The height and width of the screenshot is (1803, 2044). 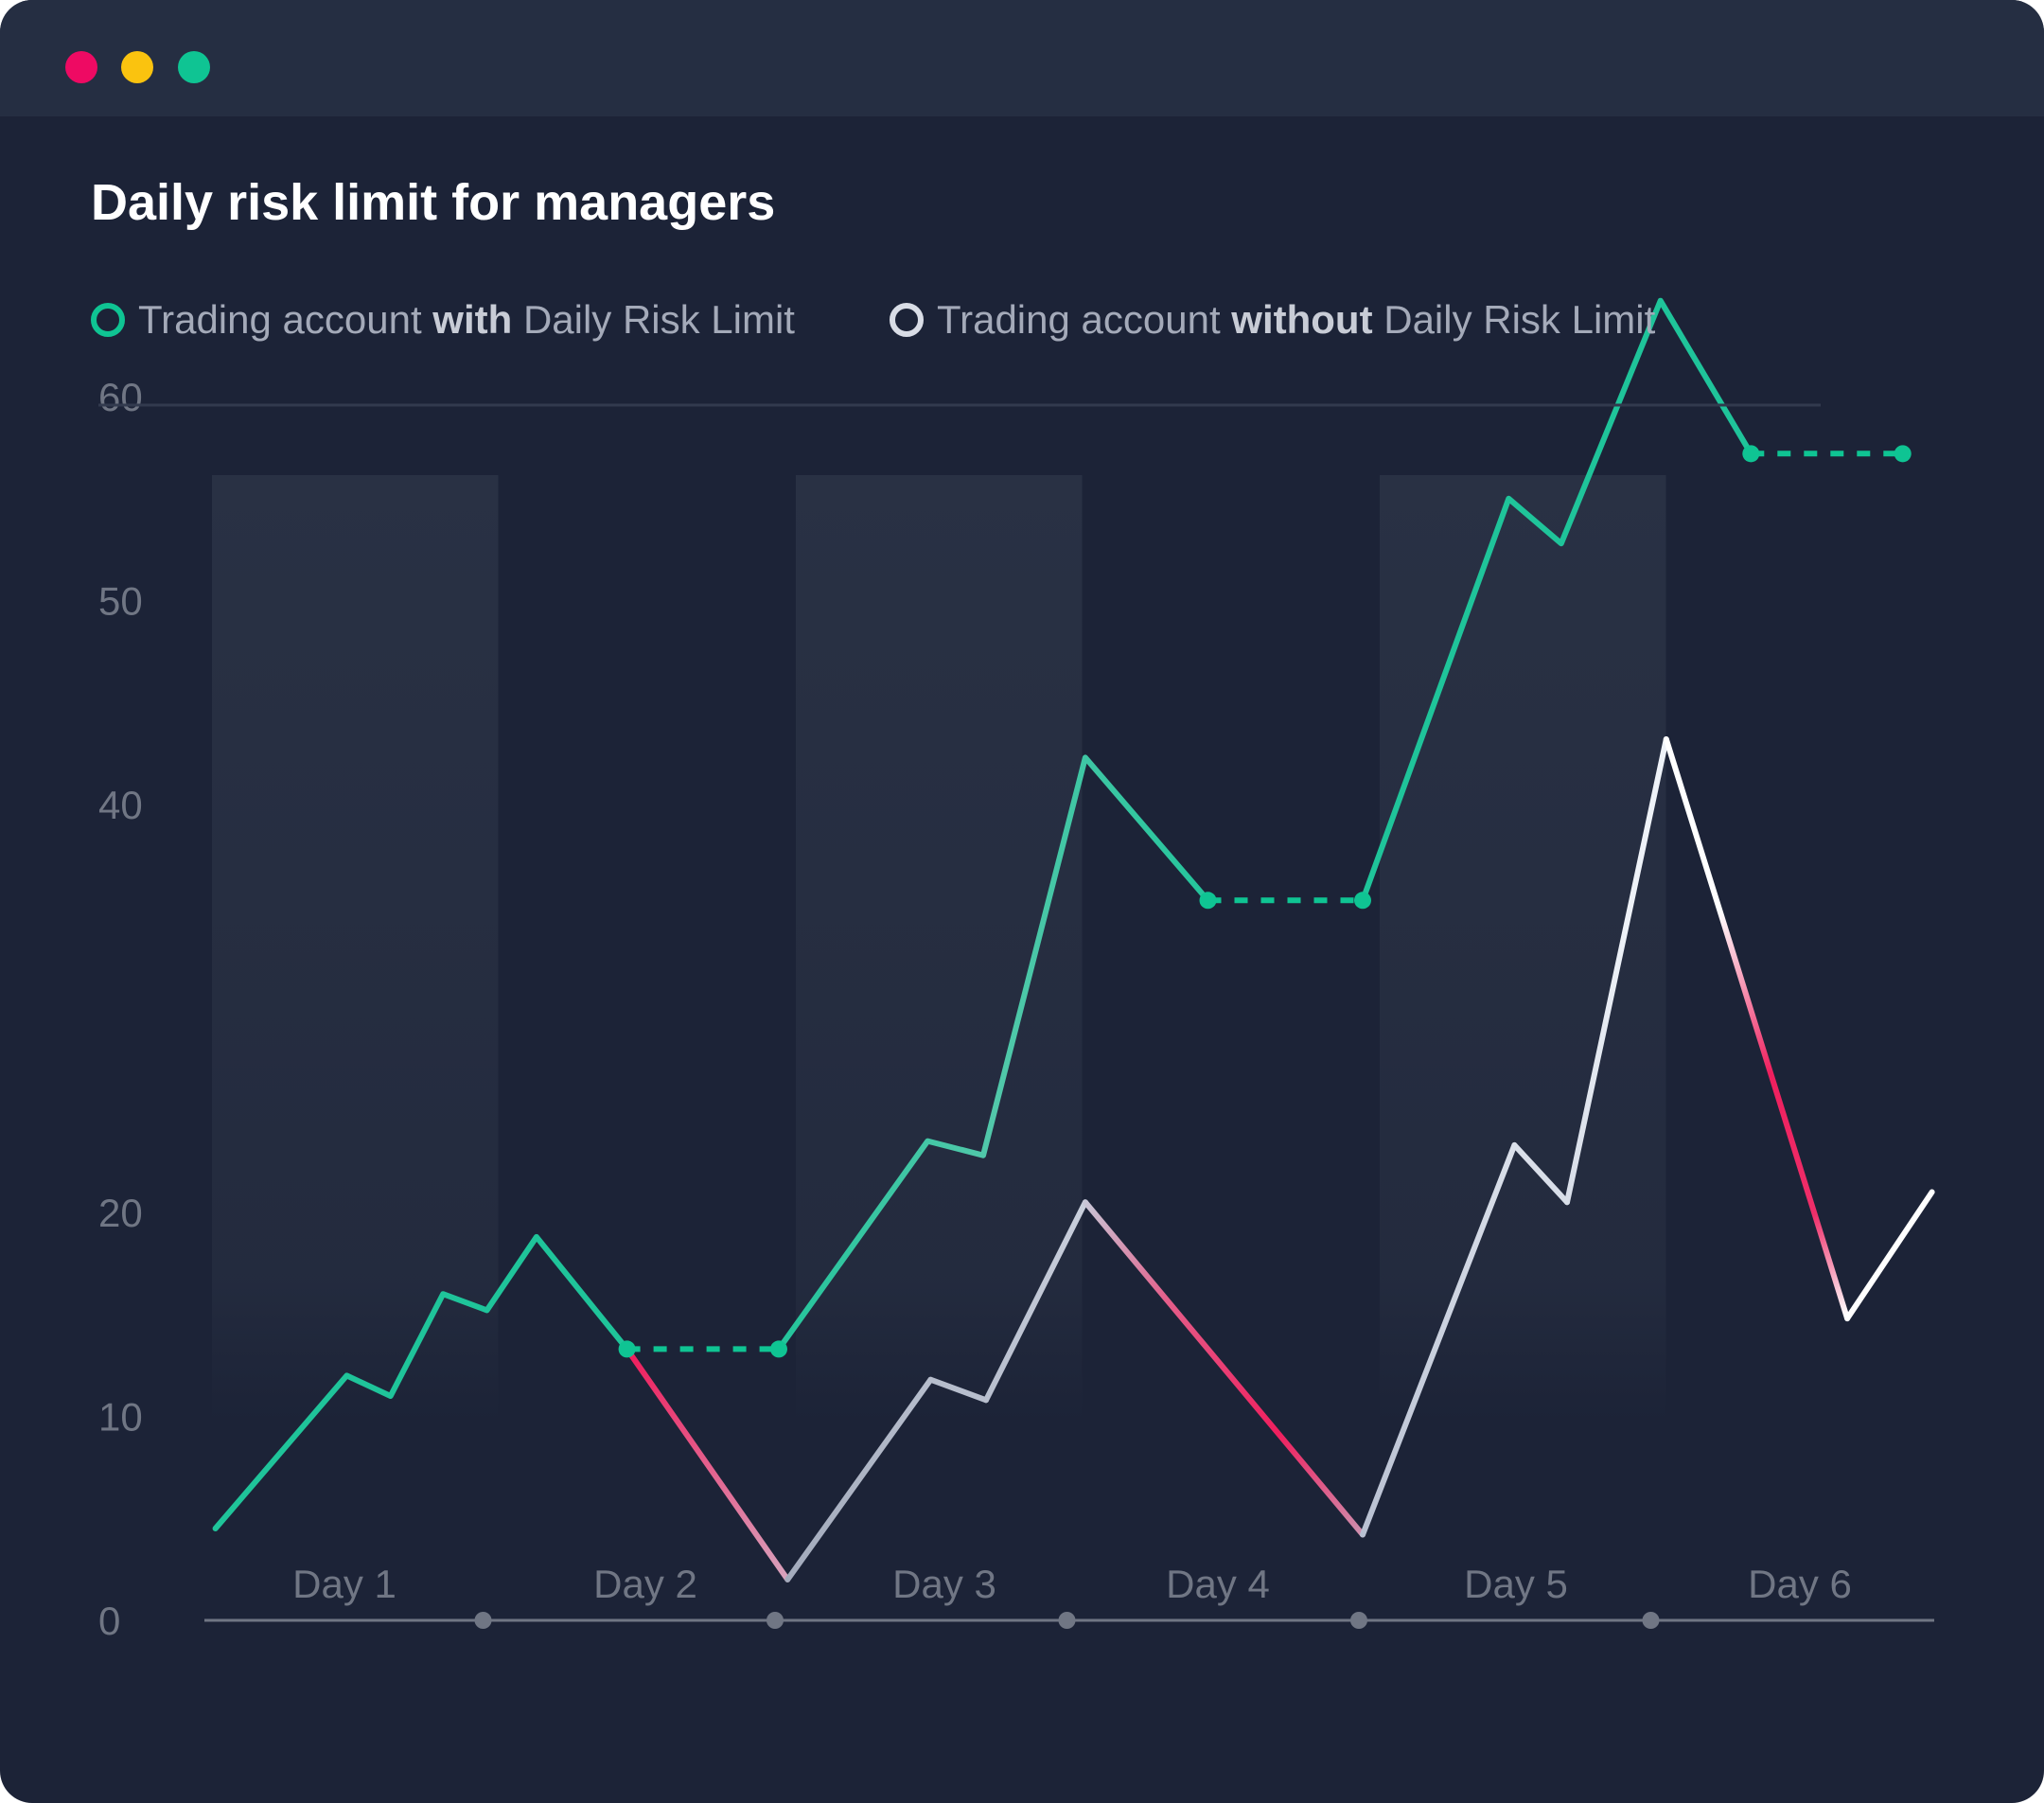 I want to click on x-tick-label: Day 2, so click(x=645, y=1584).